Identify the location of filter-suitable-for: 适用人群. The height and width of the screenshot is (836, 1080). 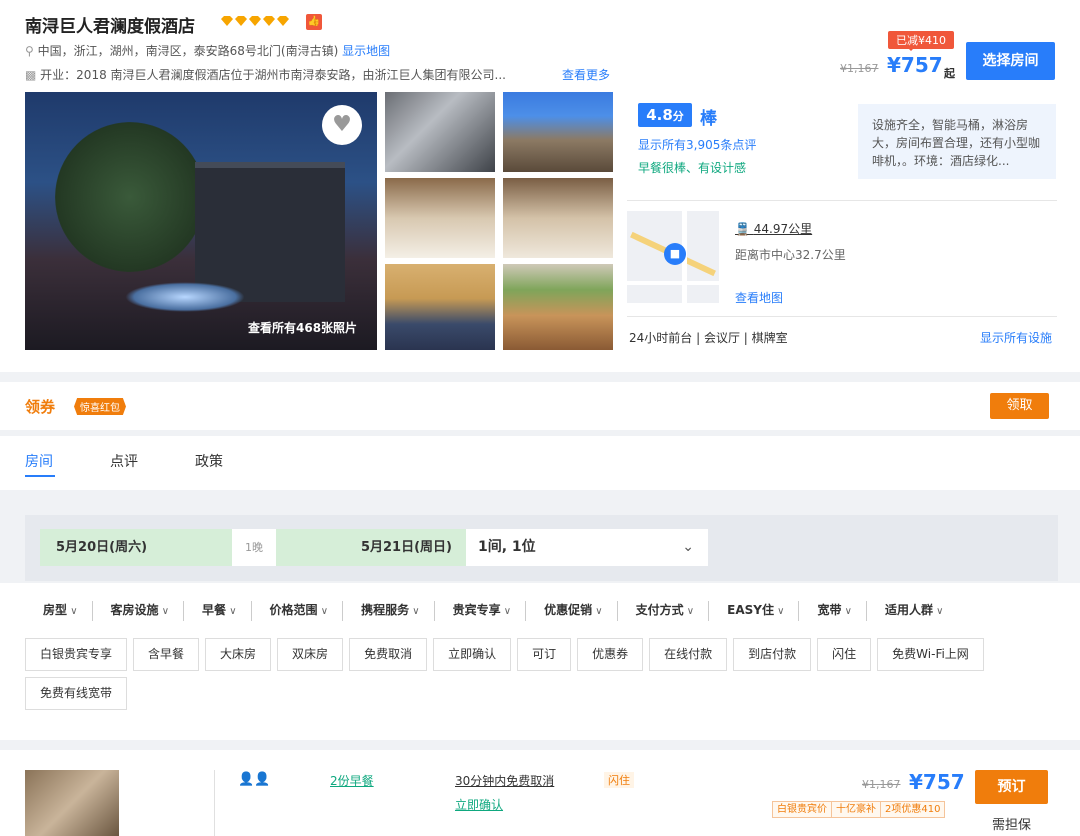
(911, 611).